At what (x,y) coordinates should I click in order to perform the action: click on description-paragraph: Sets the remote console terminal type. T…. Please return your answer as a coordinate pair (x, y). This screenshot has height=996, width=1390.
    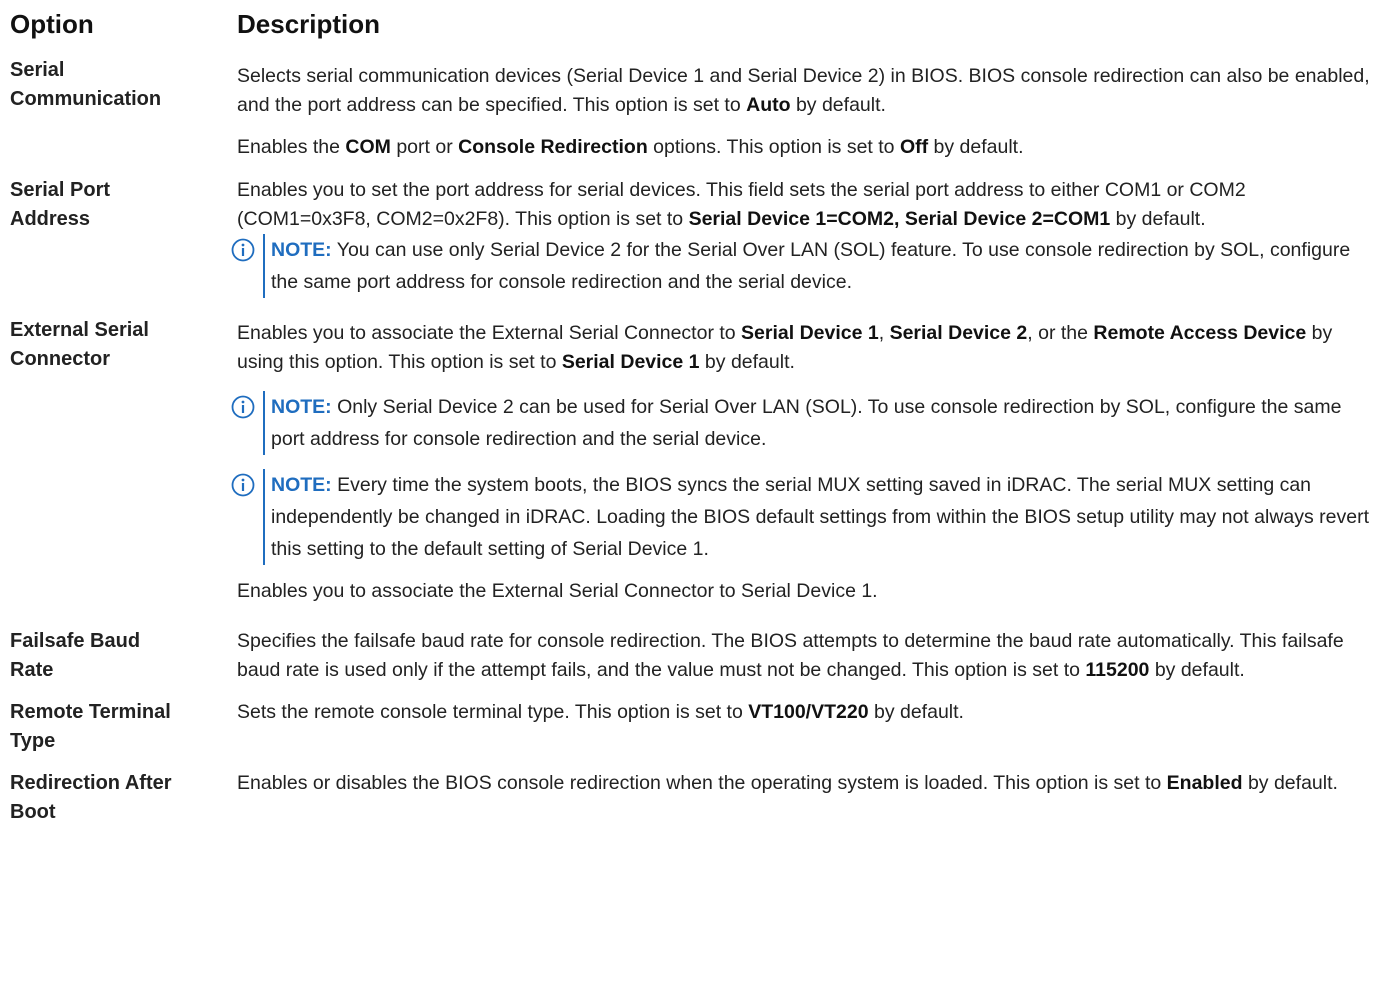
    Looking at the image, I should click on (600, 712).